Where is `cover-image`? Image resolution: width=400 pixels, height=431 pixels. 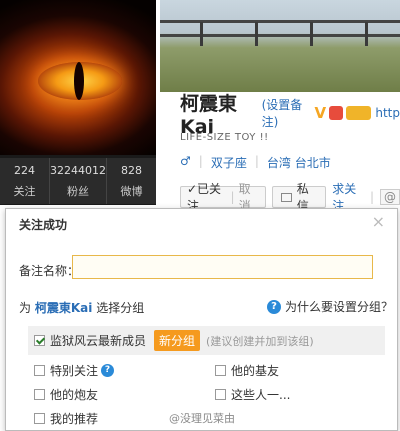 cover-image is located at coordinates (280, 46).